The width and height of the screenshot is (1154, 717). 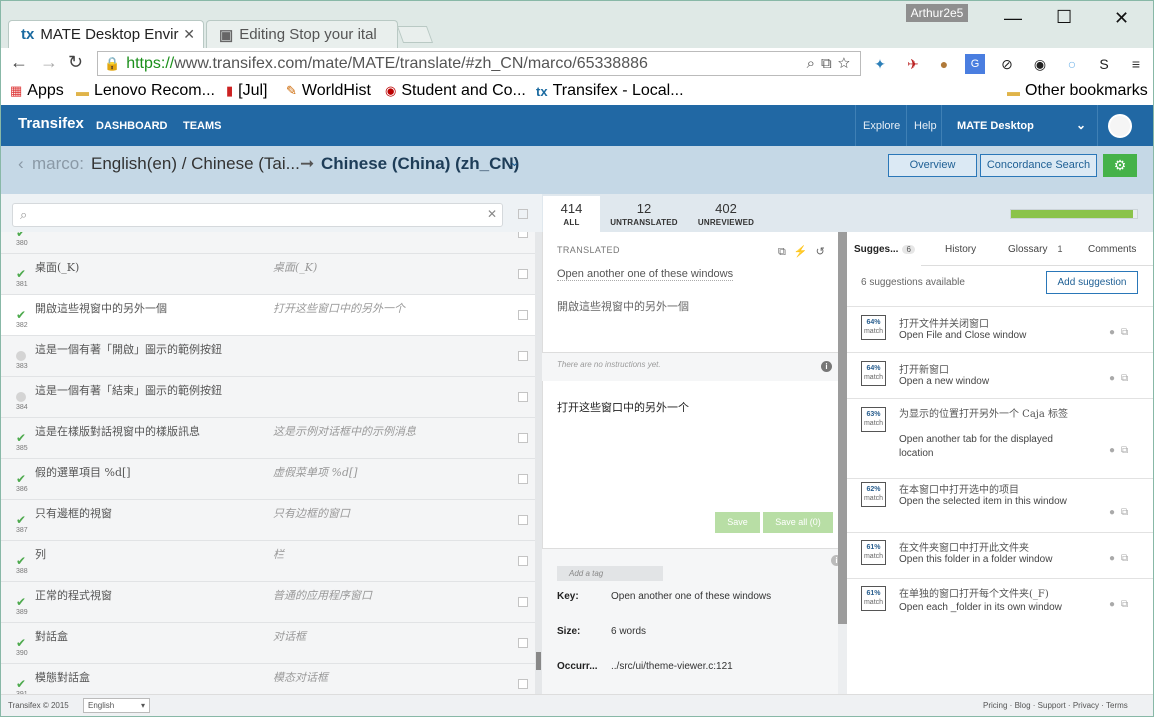 I want to click on menu-icon: ≡, so click(x=1136, y=64).